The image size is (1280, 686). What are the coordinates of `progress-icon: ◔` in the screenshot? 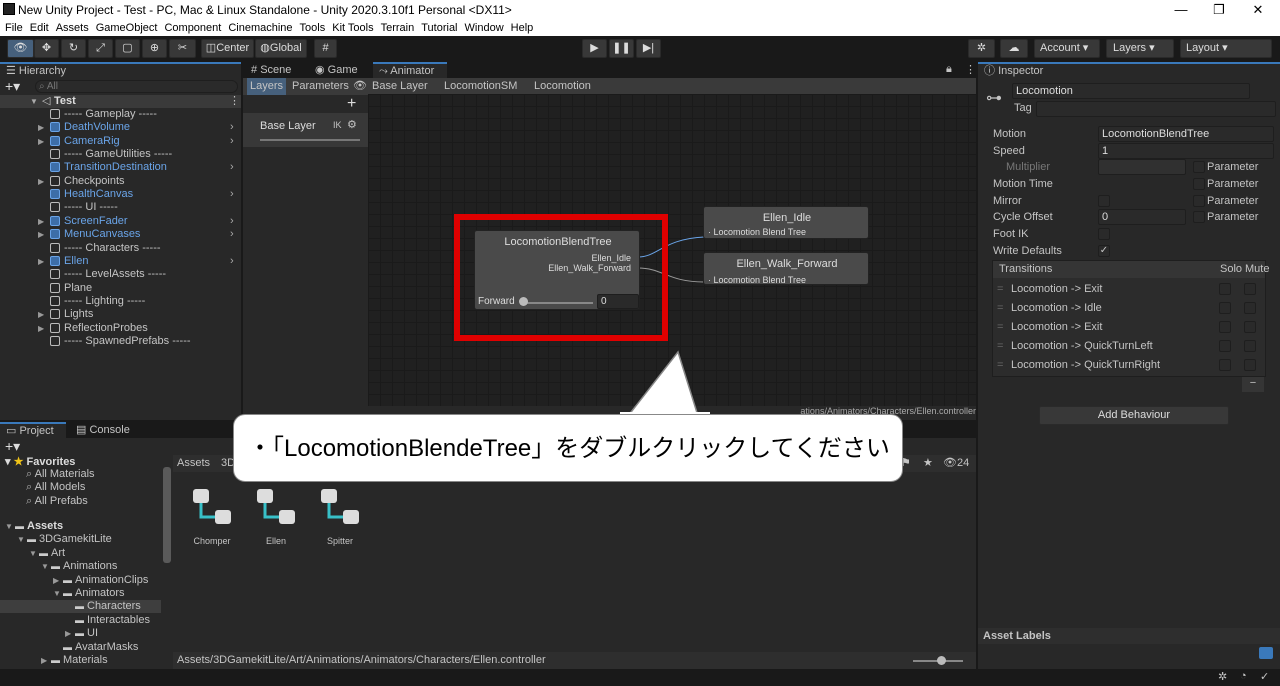 It's located at (1243, 676).